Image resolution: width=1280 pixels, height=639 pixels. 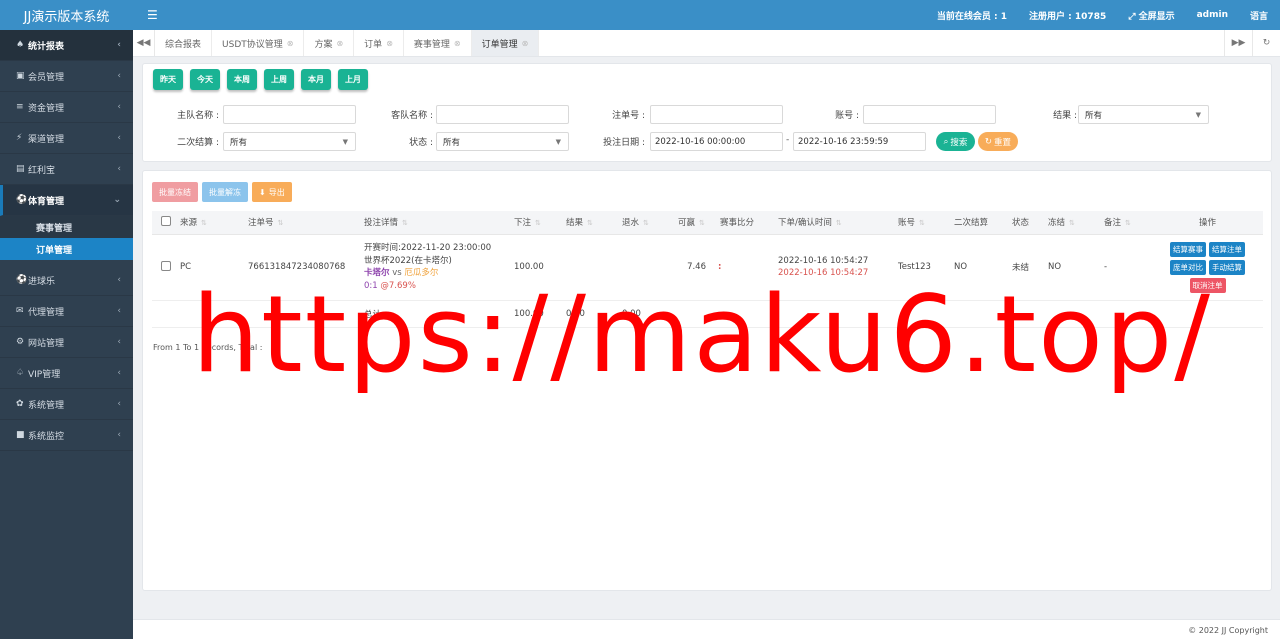 What do you see at coordinates (168, 79) in the screenshot?
I see `yesterday-button: 昨天` at bounding box center [168, 79].